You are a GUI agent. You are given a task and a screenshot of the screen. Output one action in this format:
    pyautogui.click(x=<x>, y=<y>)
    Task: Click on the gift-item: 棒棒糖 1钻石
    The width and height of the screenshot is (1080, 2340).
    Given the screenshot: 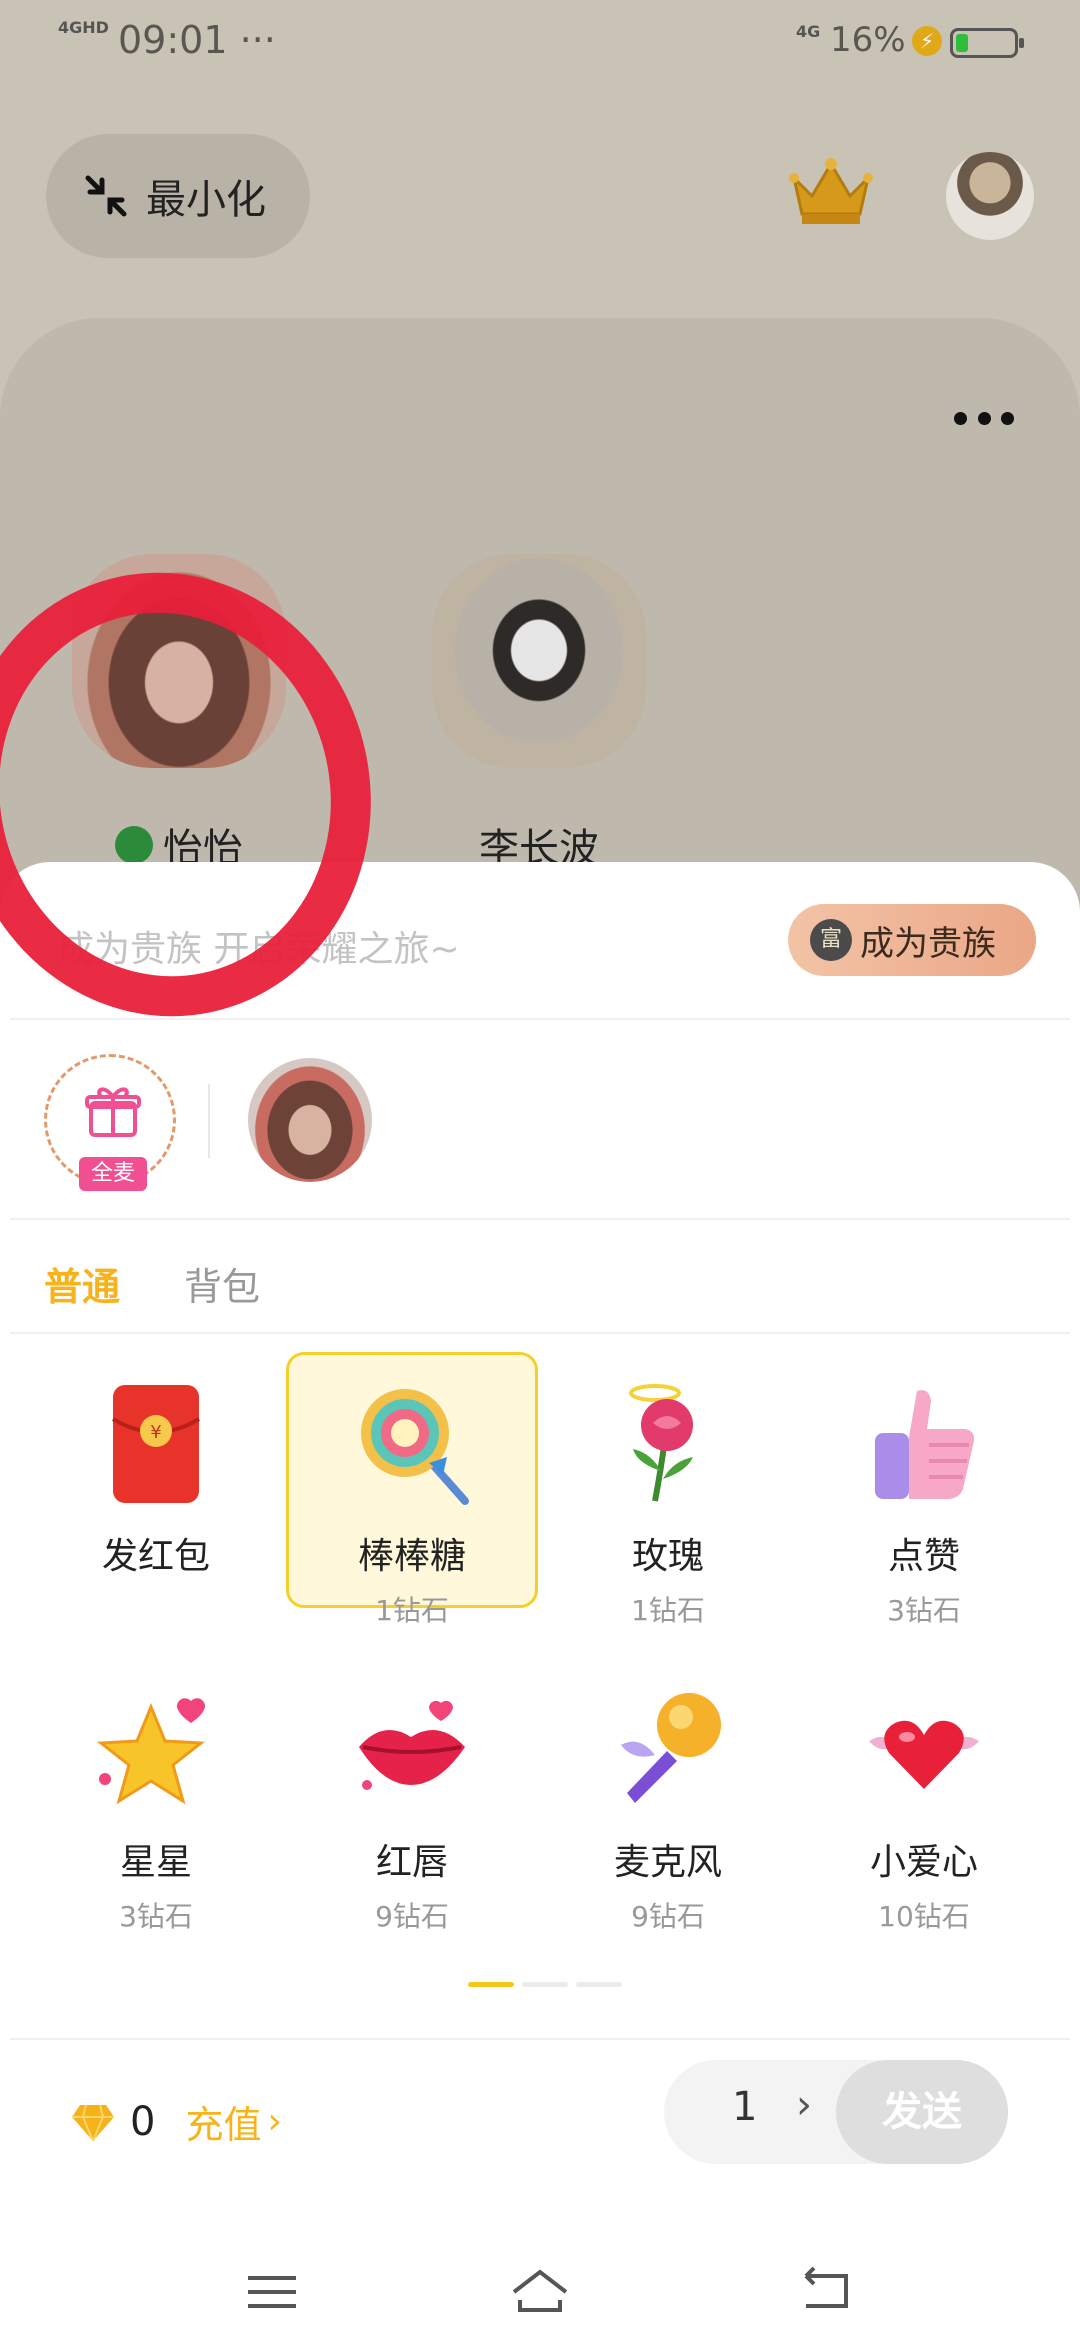 What is the action you would take?
    pyautogui.click(x=412, y=1489)
    